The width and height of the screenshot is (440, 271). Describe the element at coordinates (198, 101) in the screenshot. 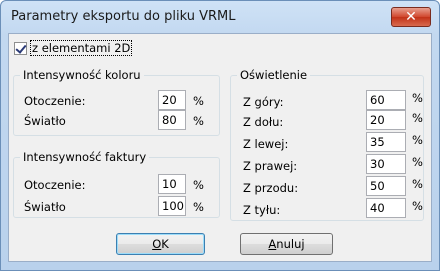

I see `color-ambient-unit: %` at that location.